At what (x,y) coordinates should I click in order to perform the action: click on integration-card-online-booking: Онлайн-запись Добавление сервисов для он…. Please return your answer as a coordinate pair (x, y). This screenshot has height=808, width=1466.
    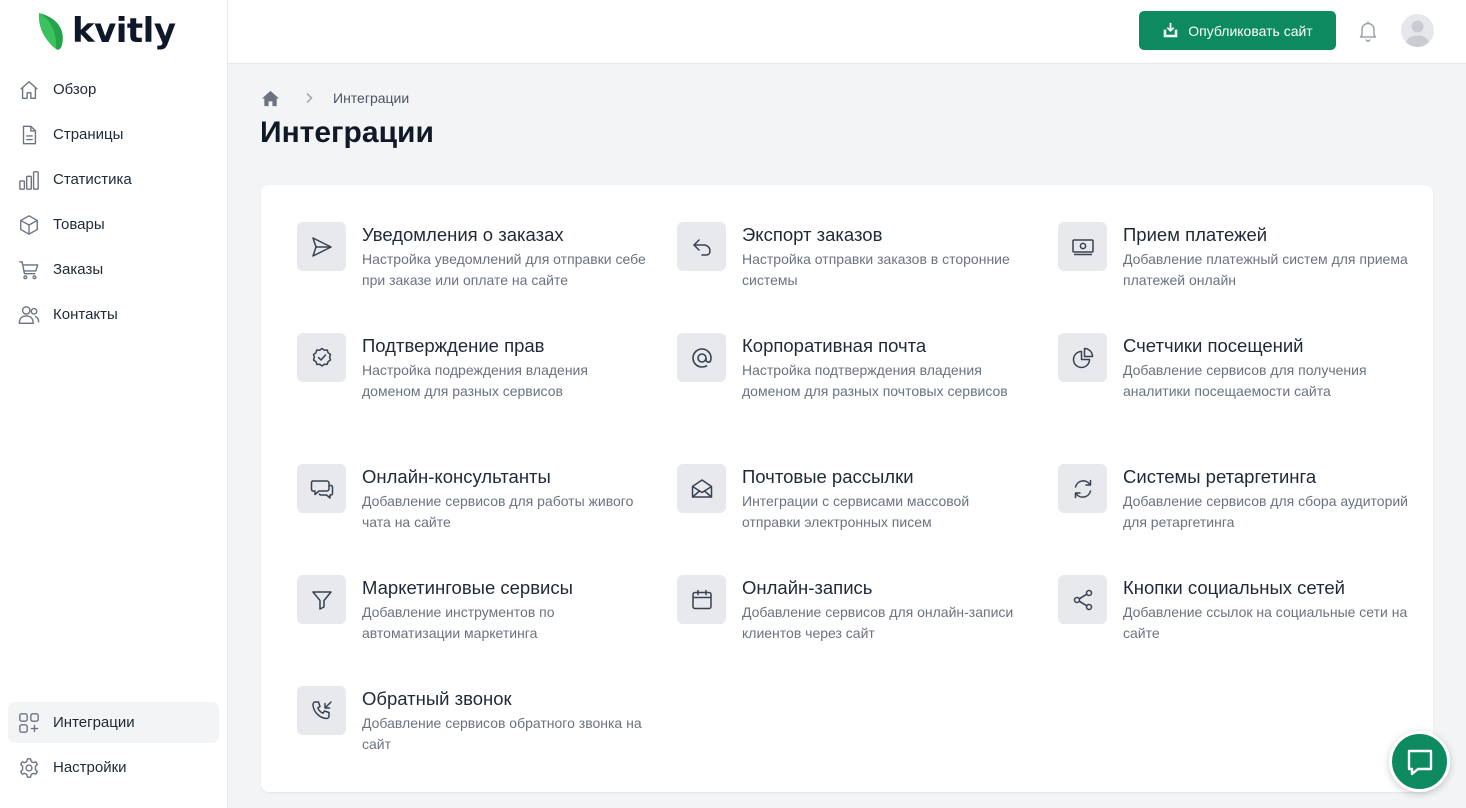
    Looking at the image, I should click on (852, 609).